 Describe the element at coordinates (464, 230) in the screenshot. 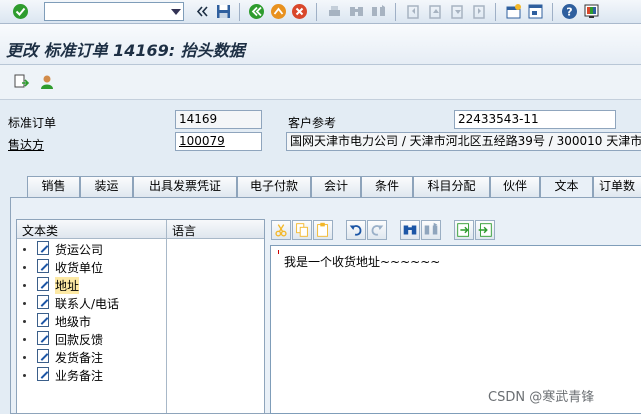

I see `import-icon` at that location.